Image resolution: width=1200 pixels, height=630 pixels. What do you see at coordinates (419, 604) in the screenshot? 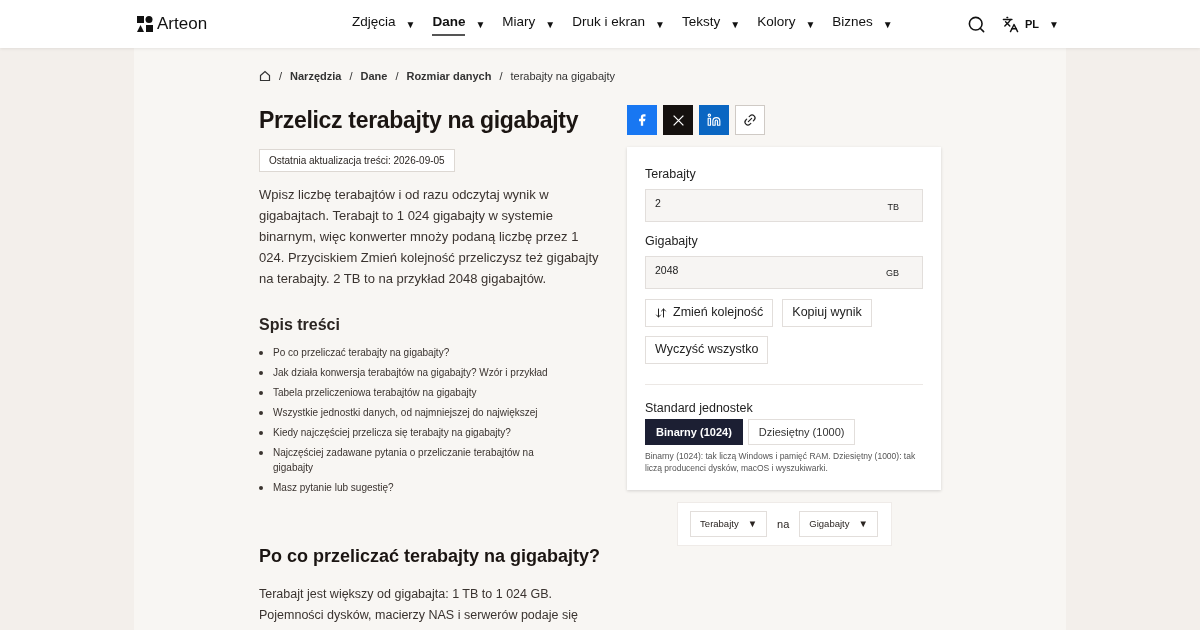
I see `section-paragraph: Terabajt jest większy od gigabajta: 1 TB to 1 024 GB. Pojemności dysków, macierzy NAS i serwerów podaje się` at bounding box center [419, 604].